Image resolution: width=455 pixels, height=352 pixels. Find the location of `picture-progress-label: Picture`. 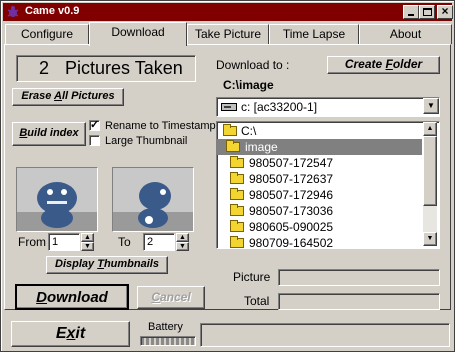

picture-progress-label: Picture is located at coordinates (252, 277).